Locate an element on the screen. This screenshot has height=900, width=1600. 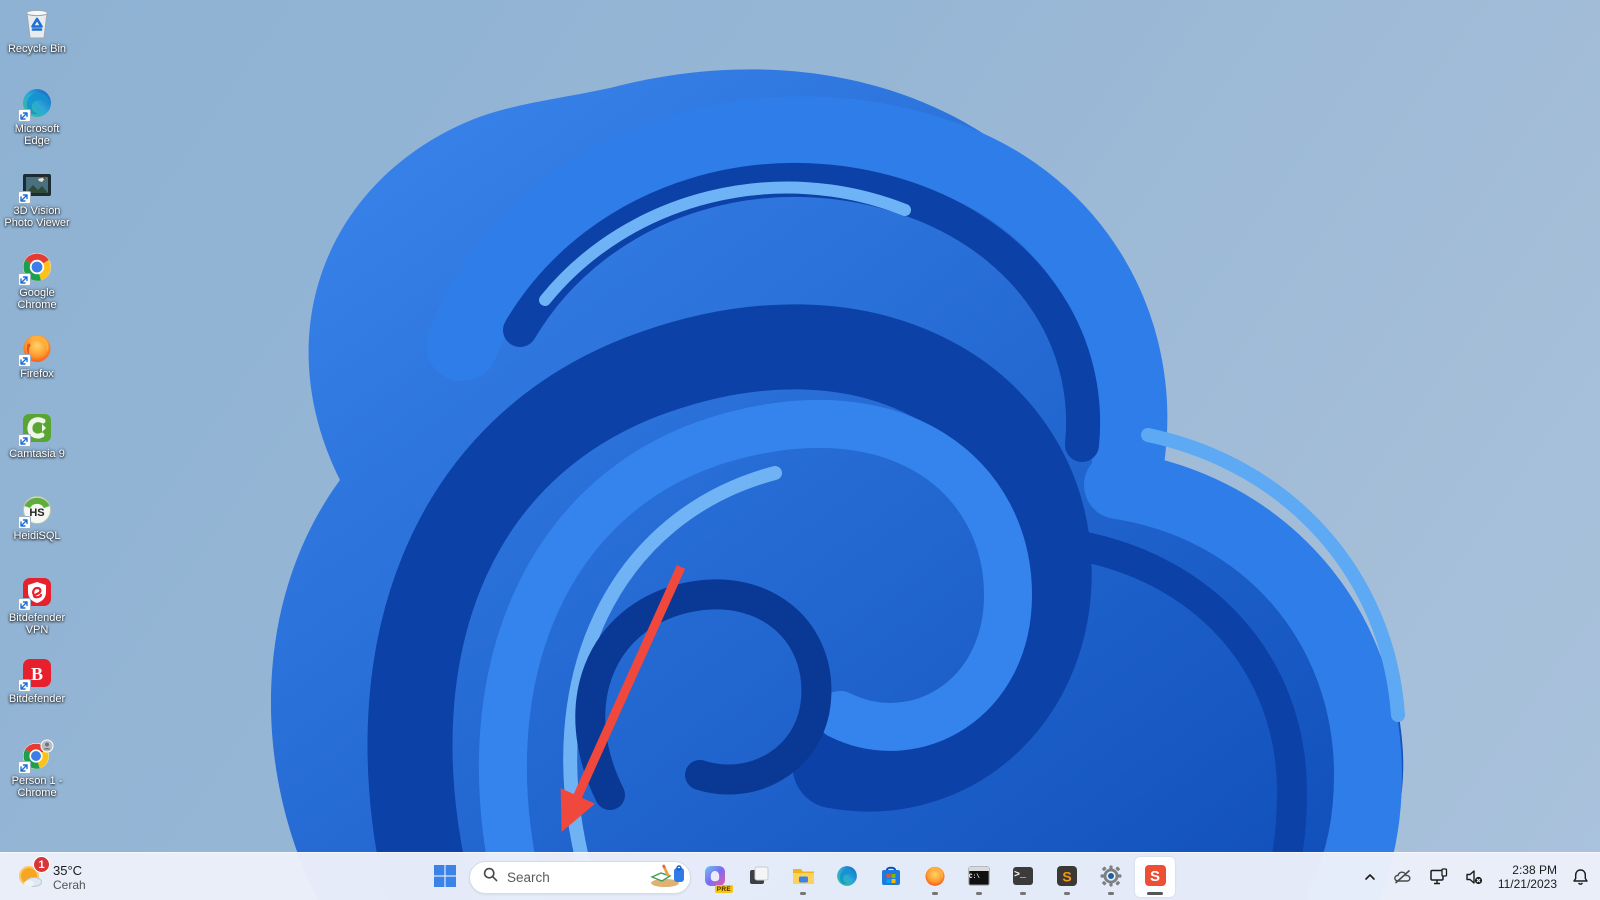
chrome-profile-icon is located at coordinates (36, 756).